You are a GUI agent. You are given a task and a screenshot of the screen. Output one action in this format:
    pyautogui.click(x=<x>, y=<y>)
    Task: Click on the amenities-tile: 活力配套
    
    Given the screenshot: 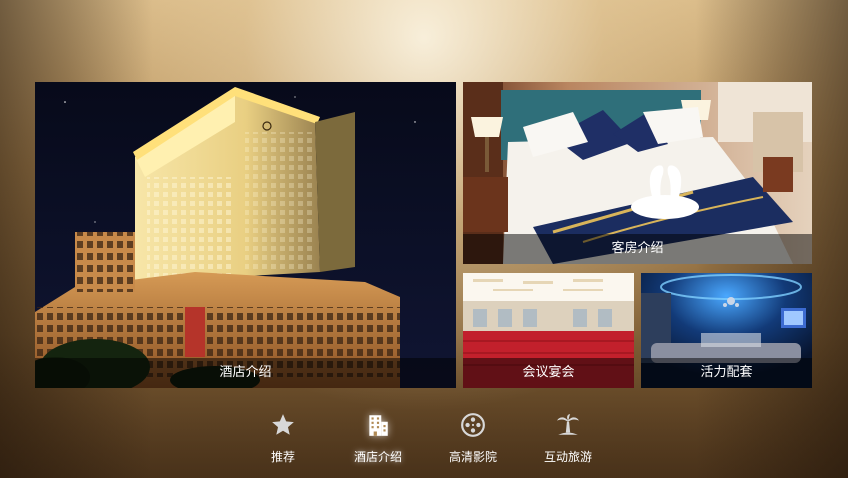 What is the action you would take?
    pyautogui.click(x=726, y=330)
    